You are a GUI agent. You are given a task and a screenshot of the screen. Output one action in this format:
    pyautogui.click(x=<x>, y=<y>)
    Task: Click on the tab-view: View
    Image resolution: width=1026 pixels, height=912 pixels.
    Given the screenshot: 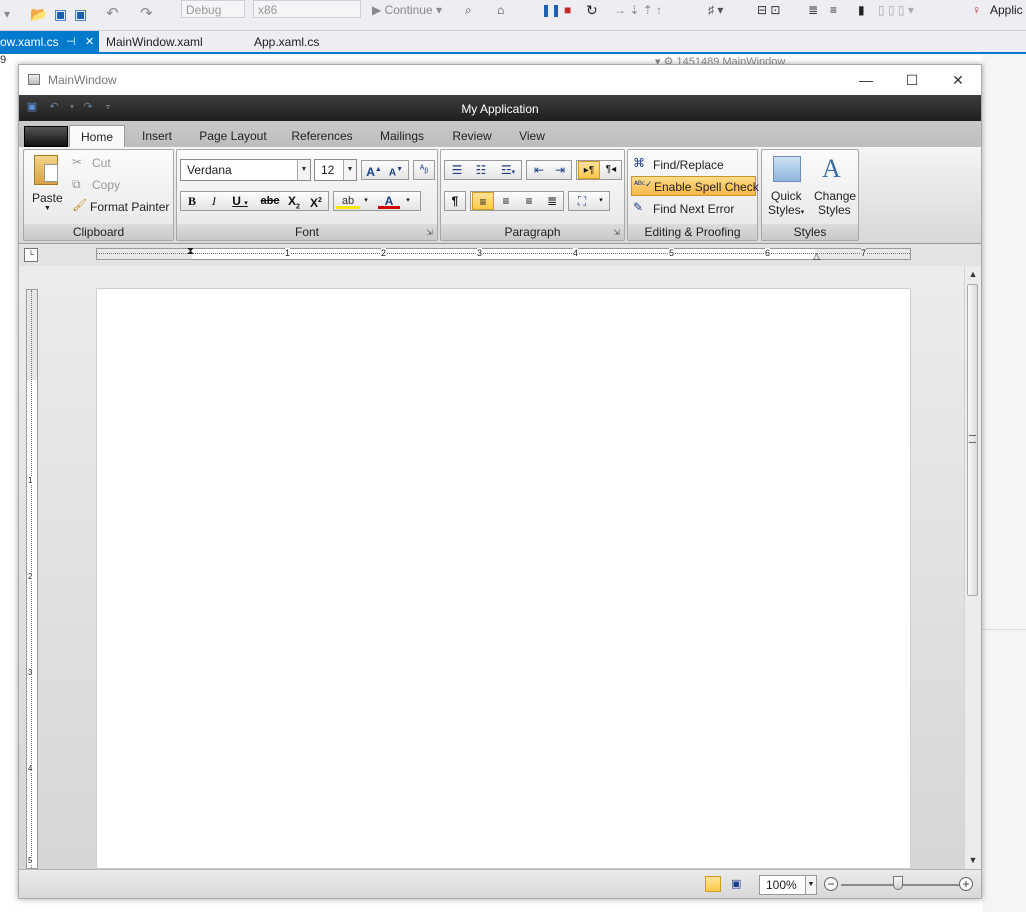 What is the action you would take?
    pyautogui.click(x=532, y=136)
    